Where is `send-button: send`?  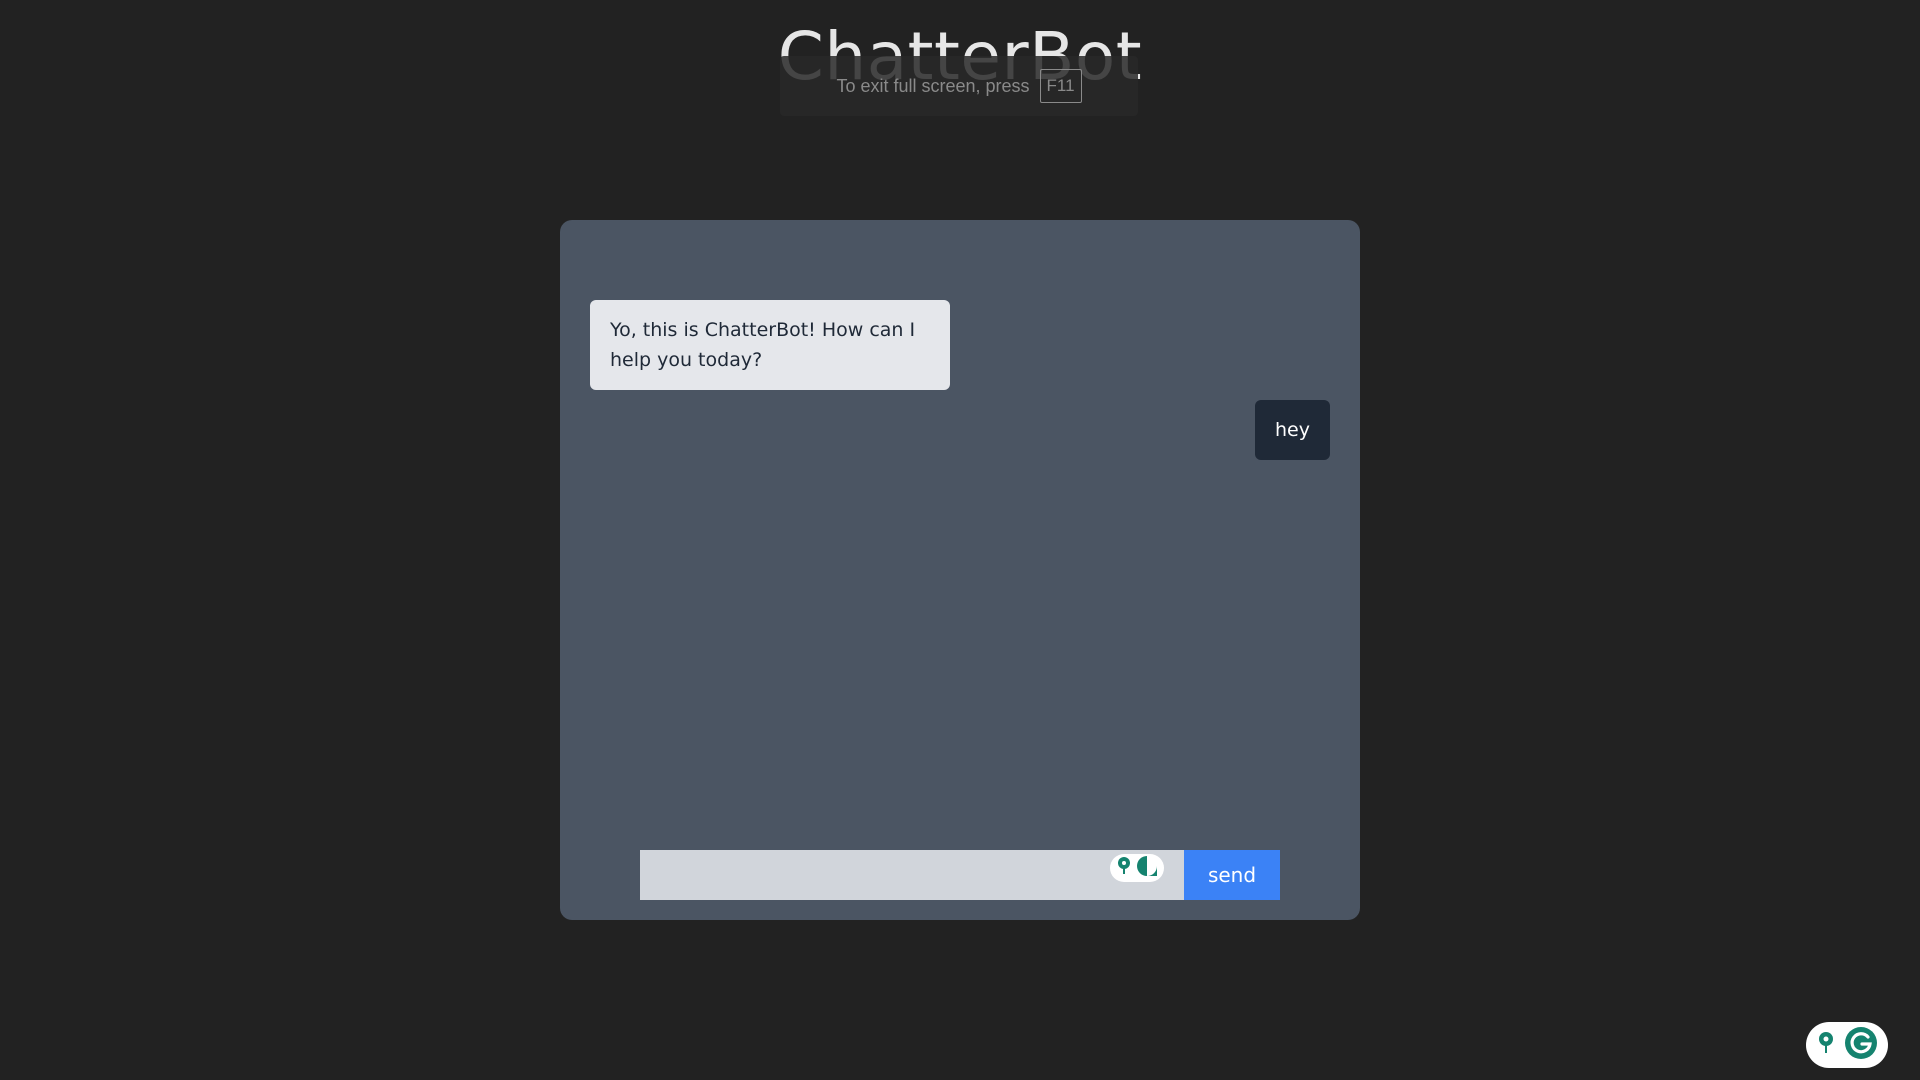 send-button: send is located at coordinates (1232, 875).